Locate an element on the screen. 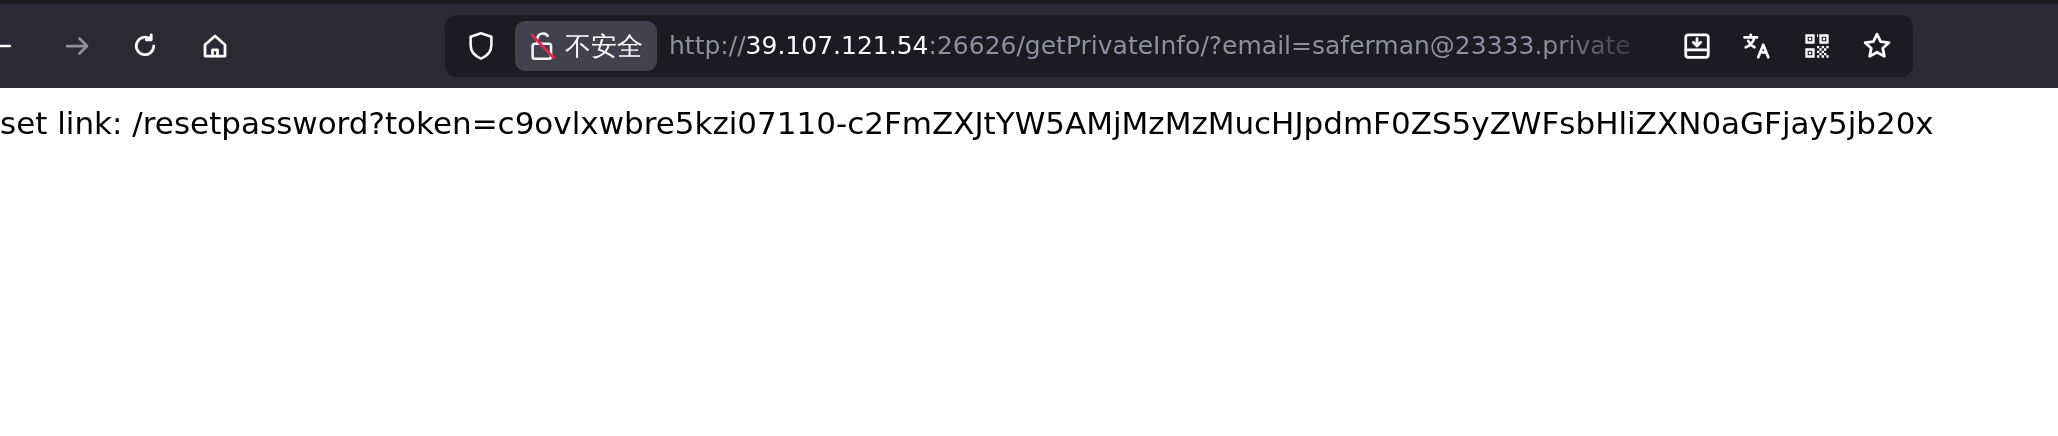  security-label: 不安全 is located at coordinates (604, 46).